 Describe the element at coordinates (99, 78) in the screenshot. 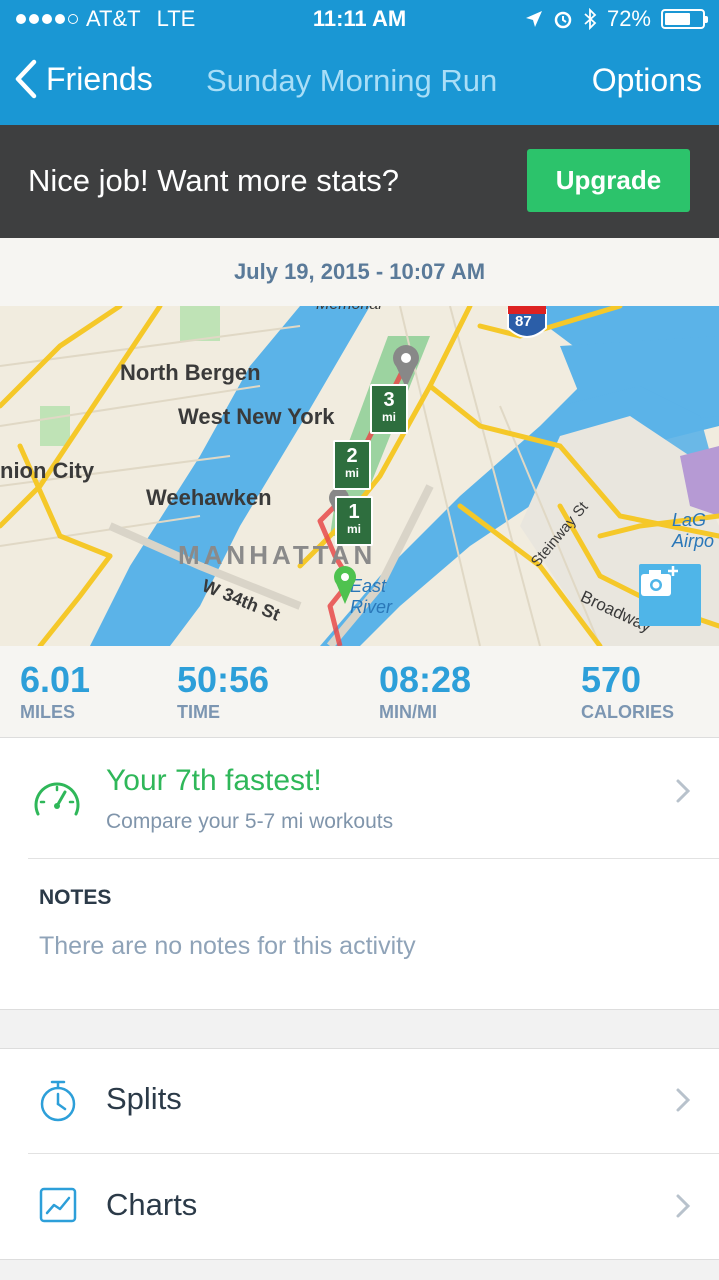

I see `back-label: Friends` at that location.